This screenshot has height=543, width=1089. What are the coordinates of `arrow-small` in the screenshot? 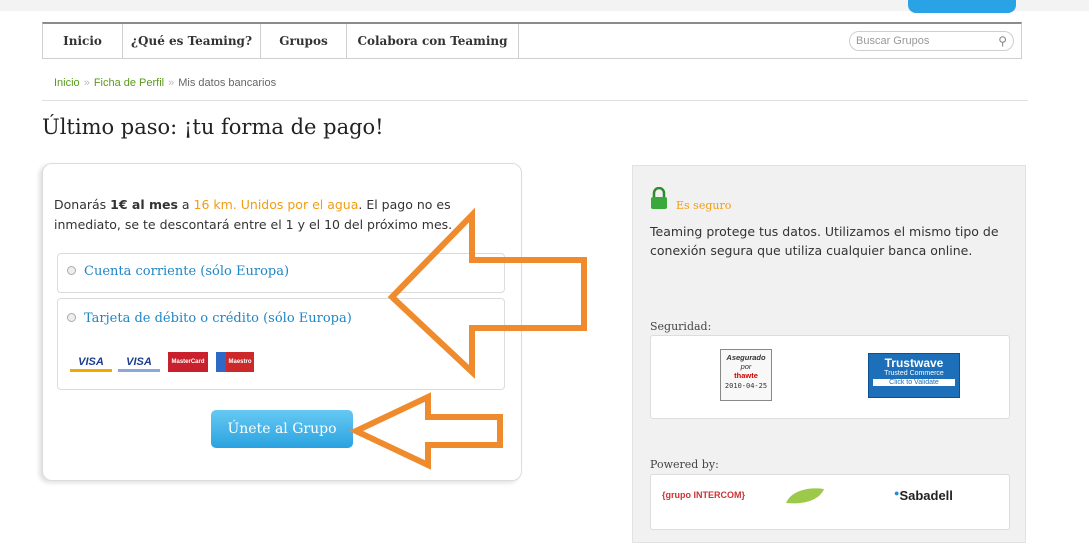 It's located at (425, 431).